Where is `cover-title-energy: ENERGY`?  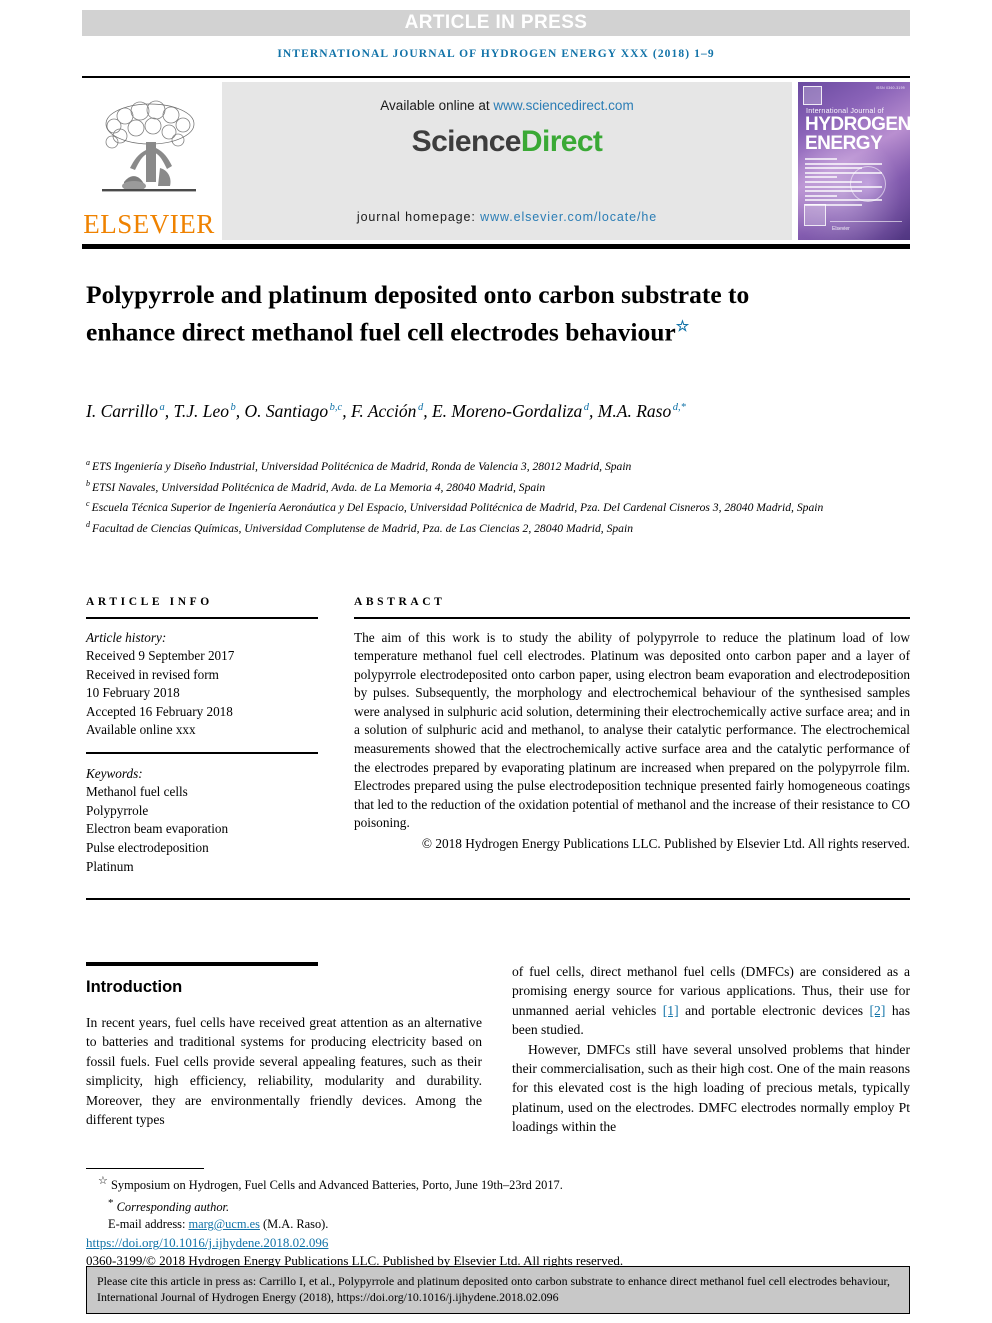
cover-title-energy: ENERGY is located at coordinates (844, 143).